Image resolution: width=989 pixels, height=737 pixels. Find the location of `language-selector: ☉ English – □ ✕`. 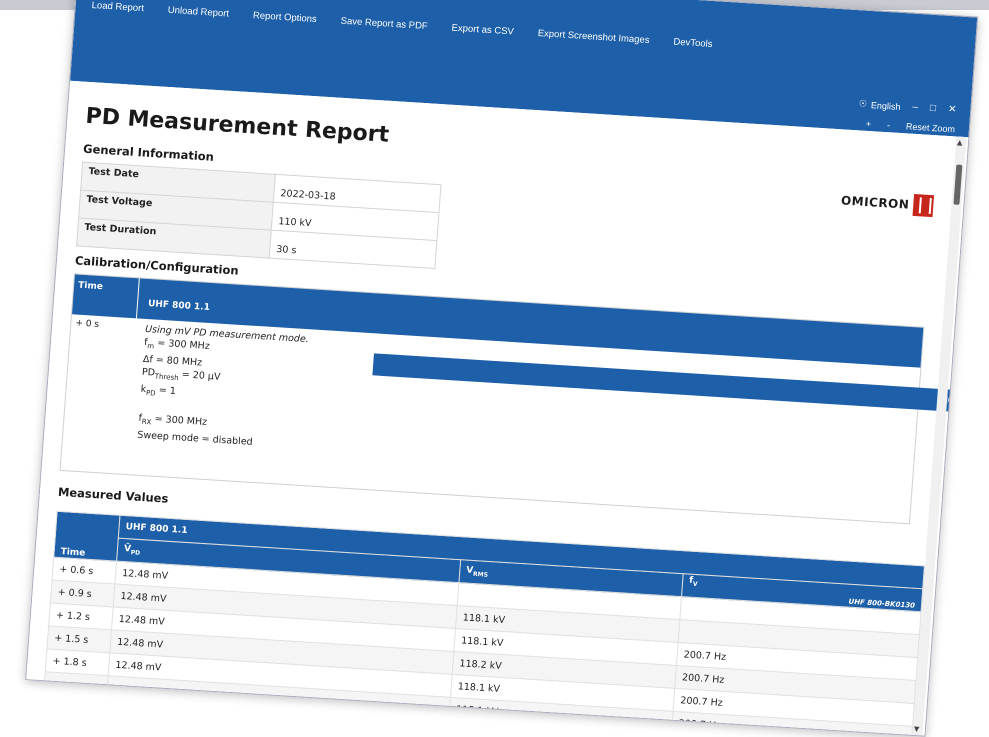

language-selector: ☉ English – □ ✕ is located at coordinates (908, 106).